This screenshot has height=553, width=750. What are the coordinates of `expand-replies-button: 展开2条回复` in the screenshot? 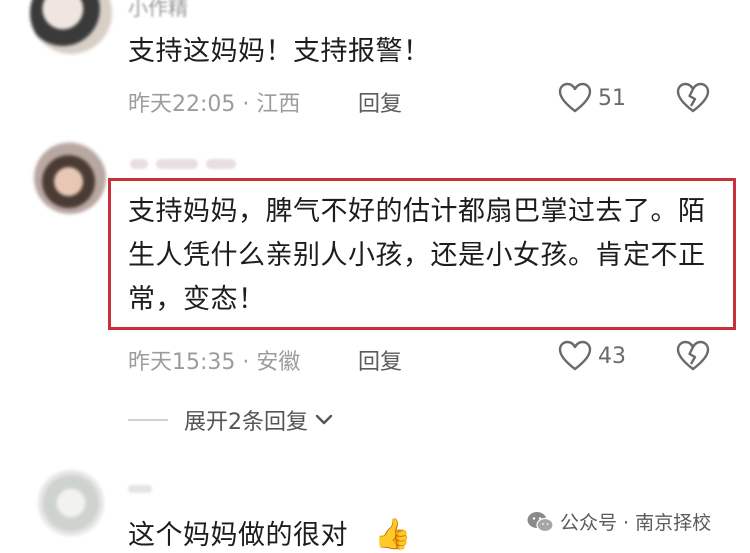 It's located at (231, 420).